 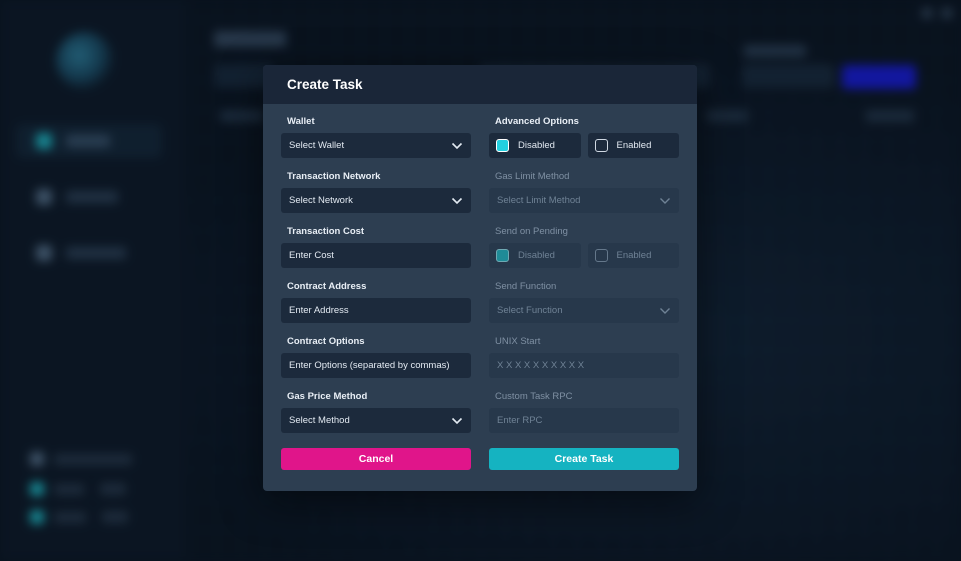 I want to click on wallet-select: Select Wallet, so click(x=376, y=145).